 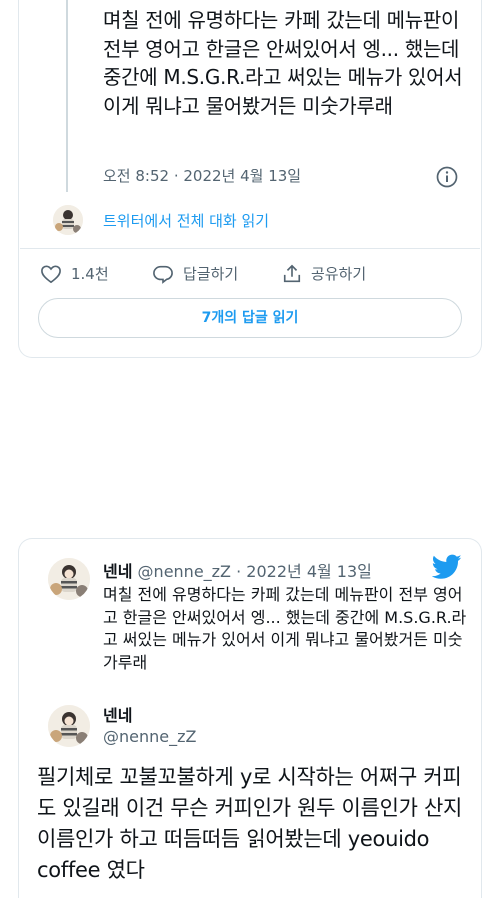 What do you see at coordinates (202, 175) in the screenshot?
I see `tweet-timestamp: 오전 8:52 · 2022년 4월 13일` at bounding box center [202, 175].